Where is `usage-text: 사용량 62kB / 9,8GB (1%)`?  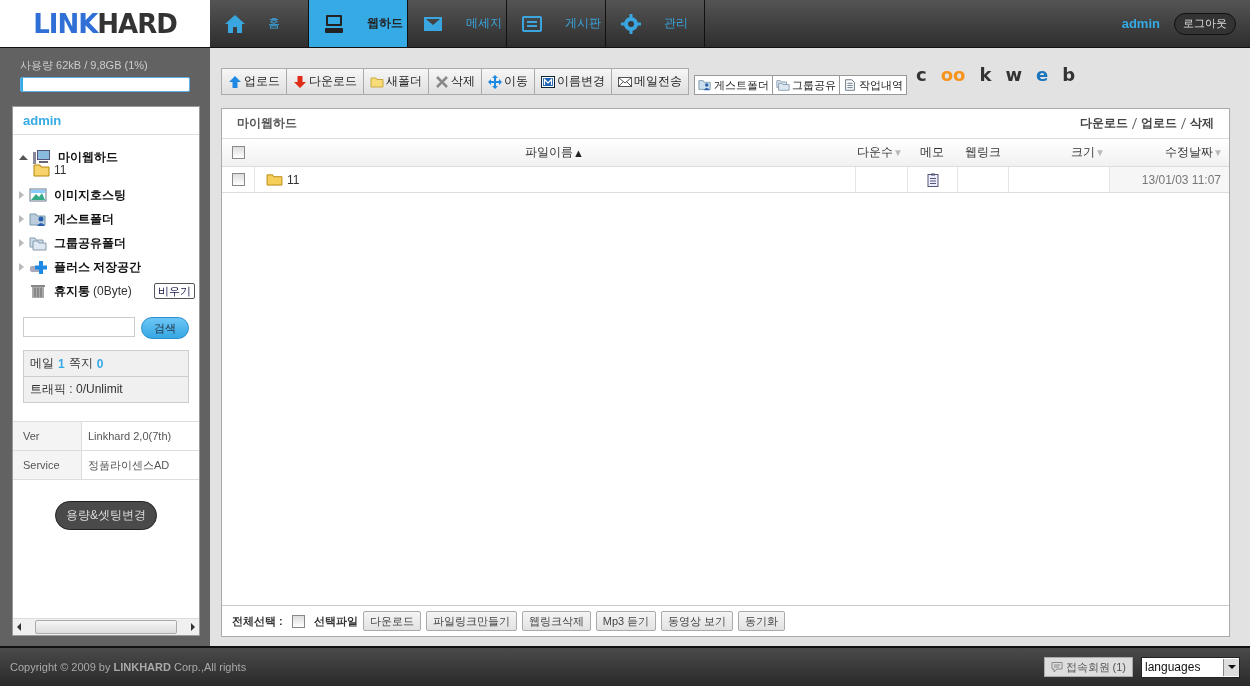
usage-text: 사용량 62kB / 9,8GB (1%) is located at coordinates (84, 65).